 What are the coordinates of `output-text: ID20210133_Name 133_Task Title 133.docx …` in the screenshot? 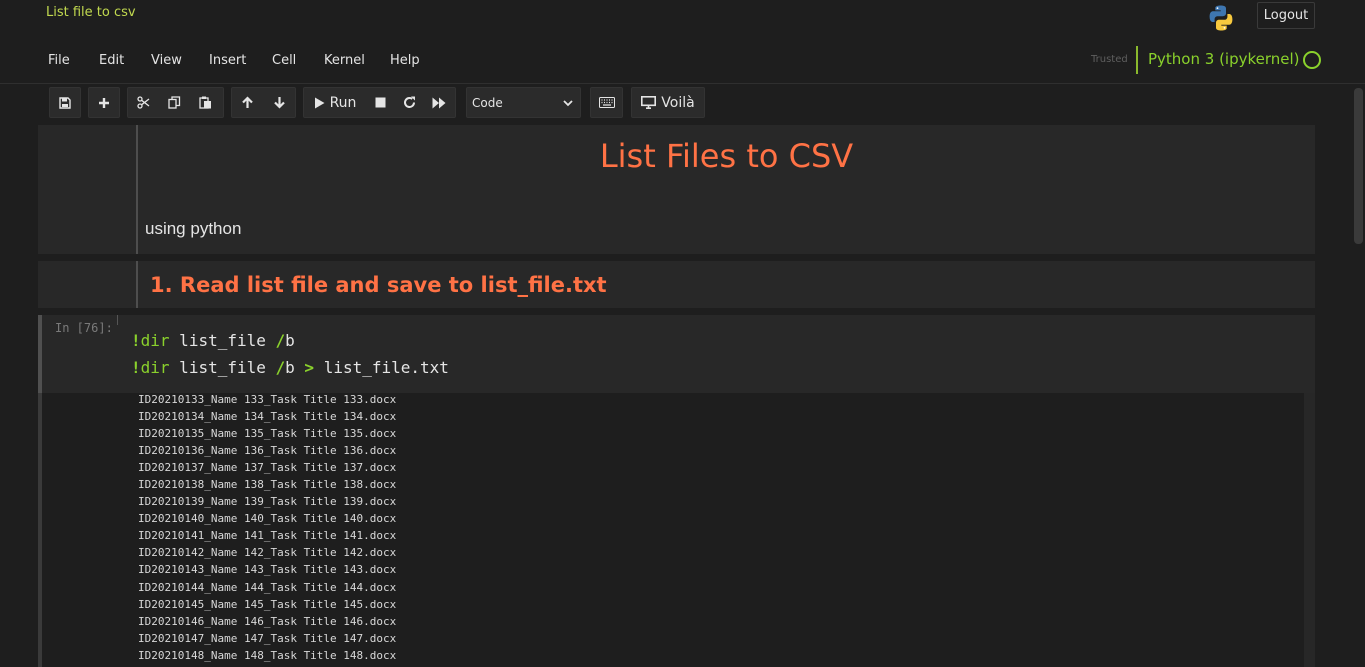 It's located at (267, 527).